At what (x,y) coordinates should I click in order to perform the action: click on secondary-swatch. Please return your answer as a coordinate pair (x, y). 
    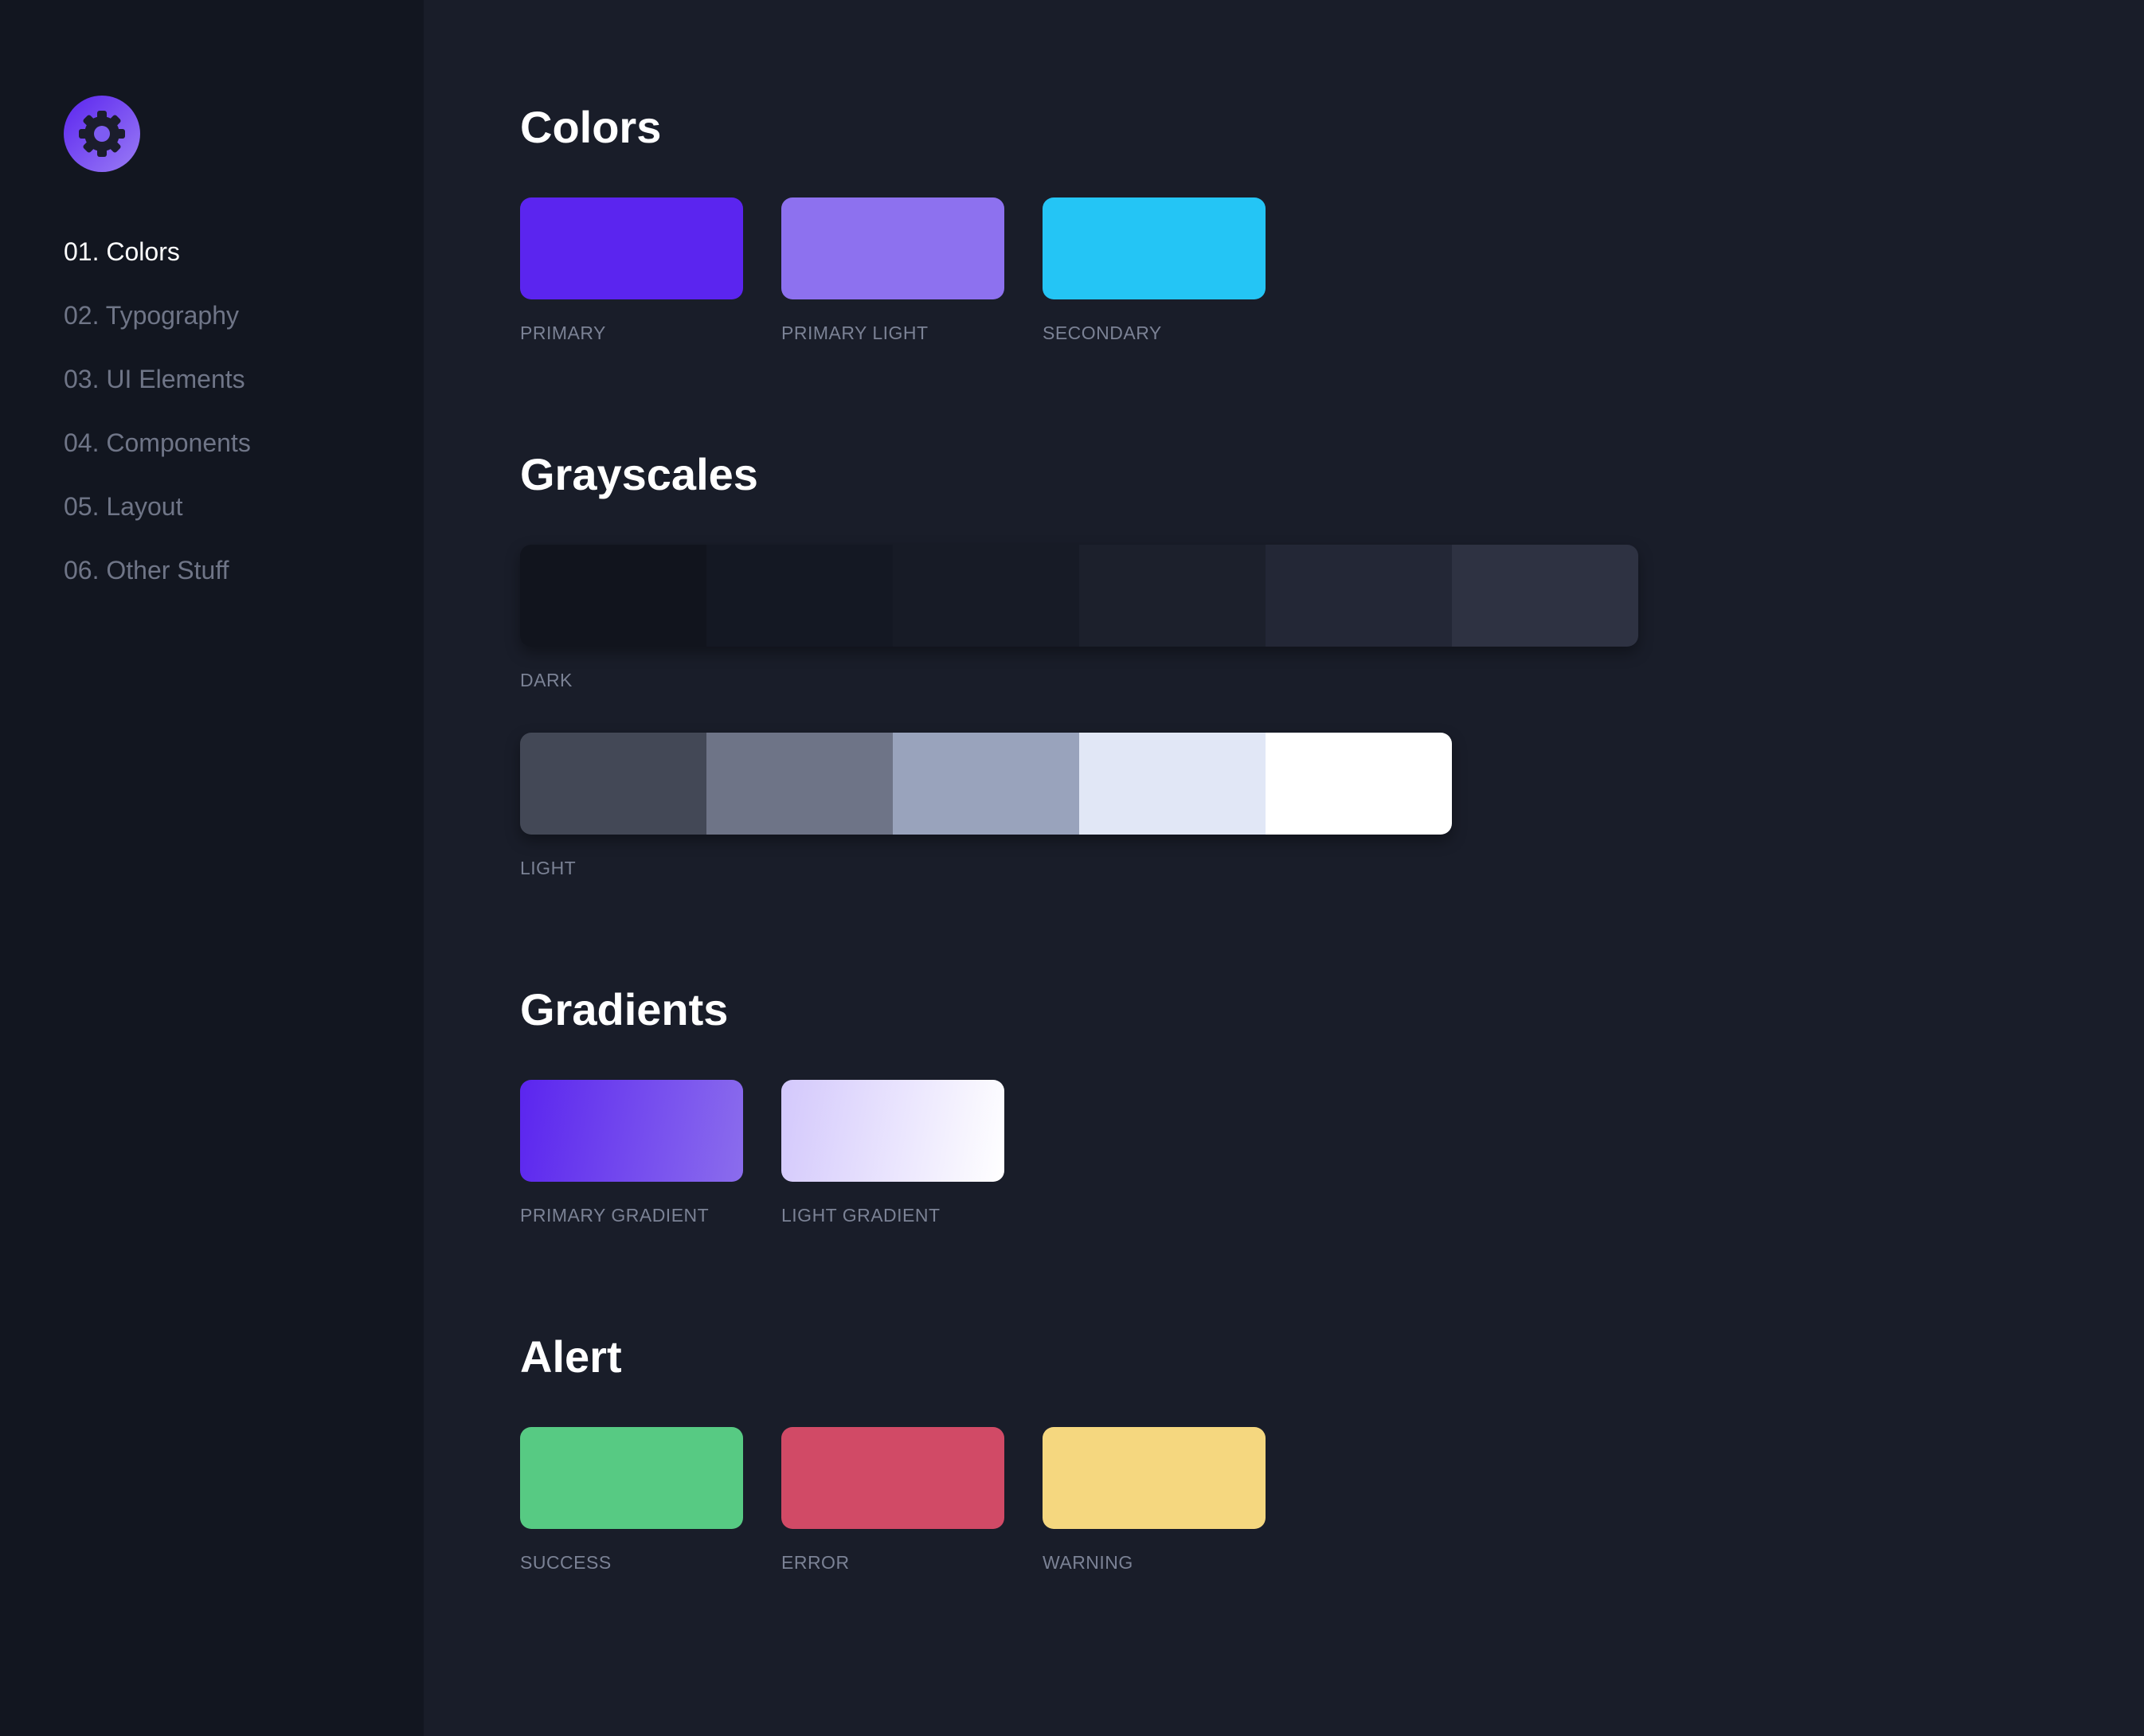
    Looking at the image, I should click on (1154, 248).